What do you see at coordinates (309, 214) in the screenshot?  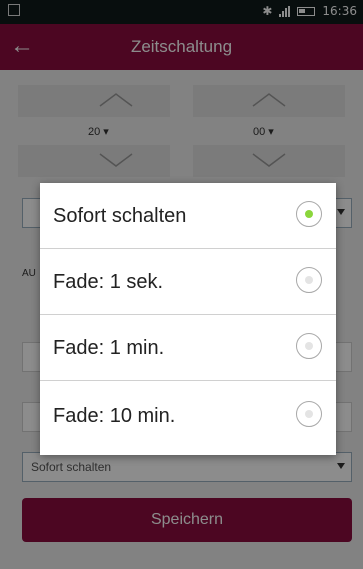 I see `radio-selected-icon` at bounding box center [309, 214].